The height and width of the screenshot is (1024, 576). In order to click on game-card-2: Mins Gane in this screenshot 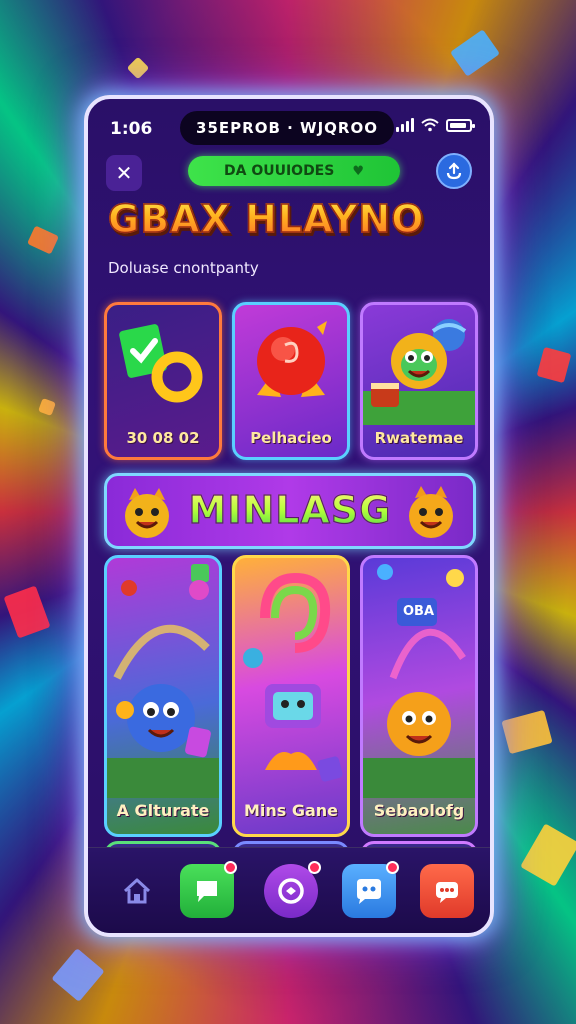, I will do `click(291, 696)`.